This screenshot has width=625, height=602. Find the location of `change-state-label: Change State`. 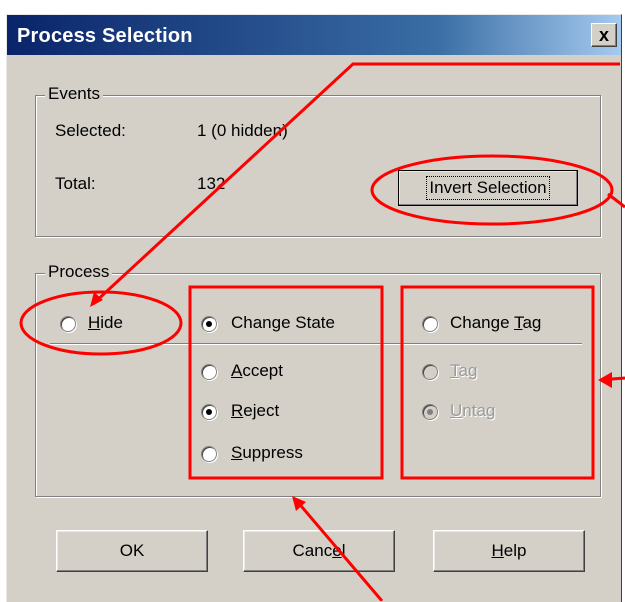

change-state-label: Change State is located at coordinates (283, 323).